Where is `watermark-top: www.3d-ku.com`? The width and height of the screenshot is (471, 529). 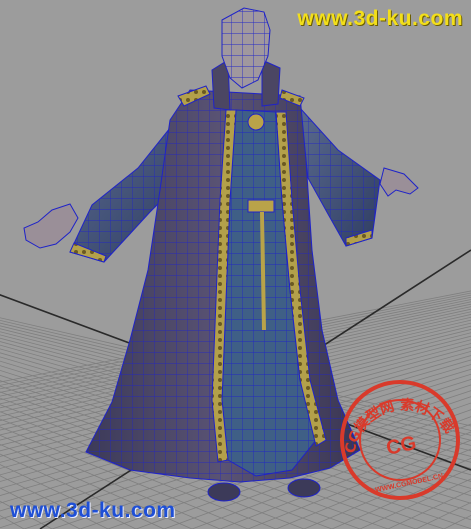
watermark-top: www.3d-ku.com is located at coordinates (380, 18).